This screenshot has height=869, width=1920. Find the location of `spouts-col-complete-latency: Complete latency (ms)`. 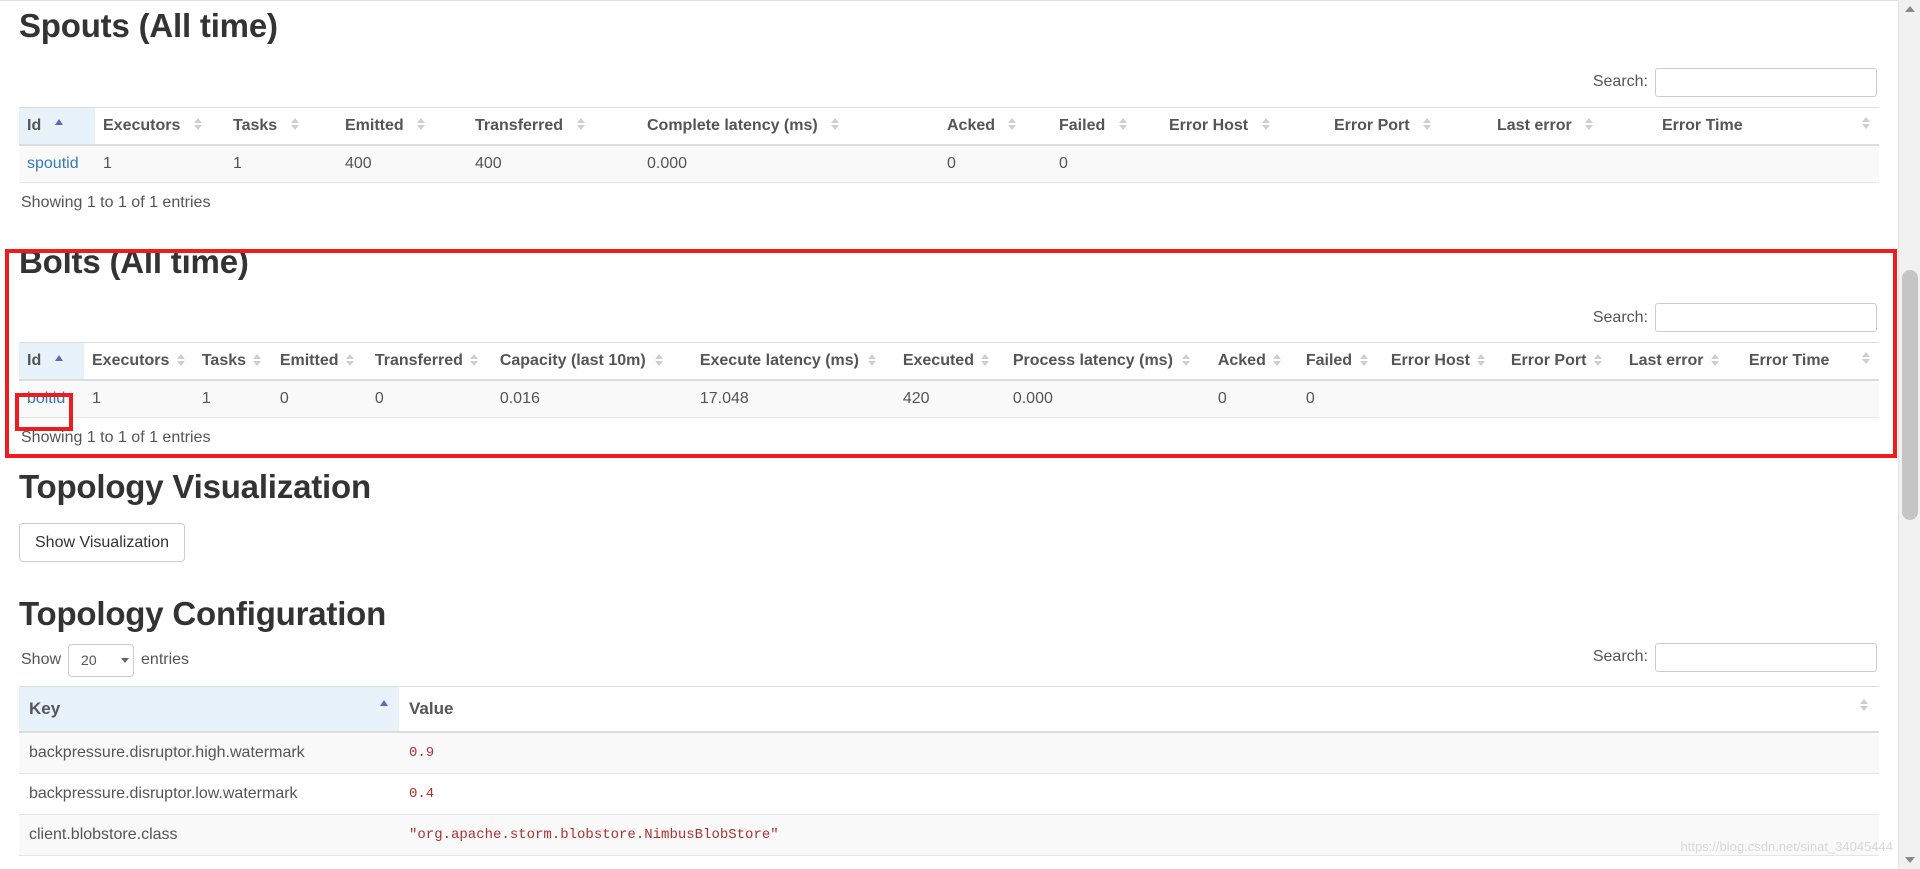

spouts-col-complete-latency: Complete latency (ms) is located at coordinates (789, 126).